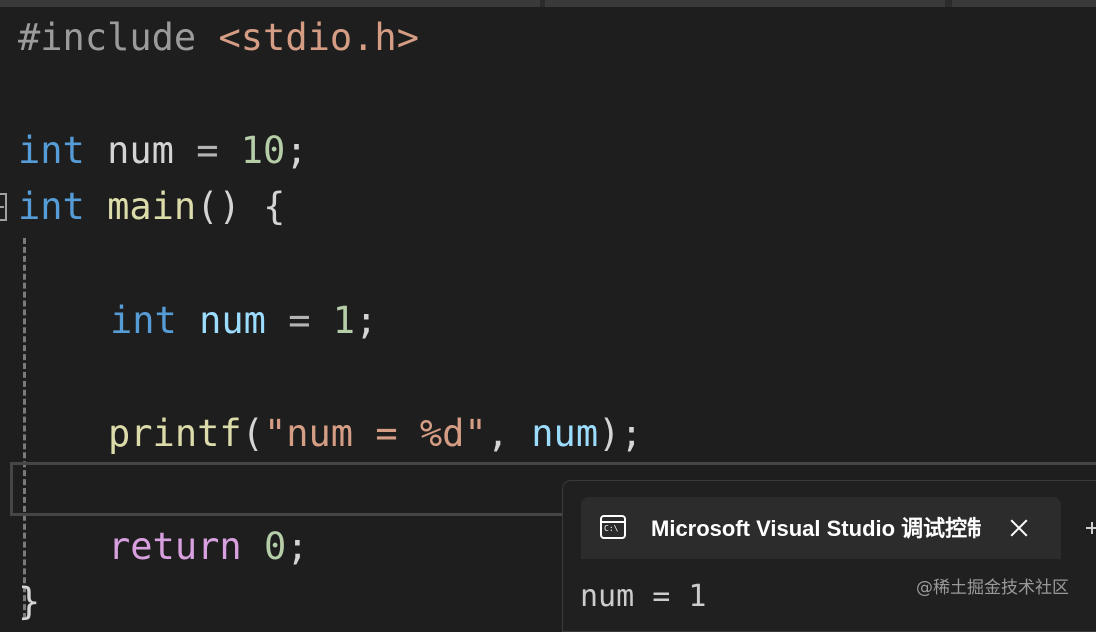 The width and height of the screenshot is (1096, 632). I want to click on preprocessor-directive: #include, so click(107, 37).